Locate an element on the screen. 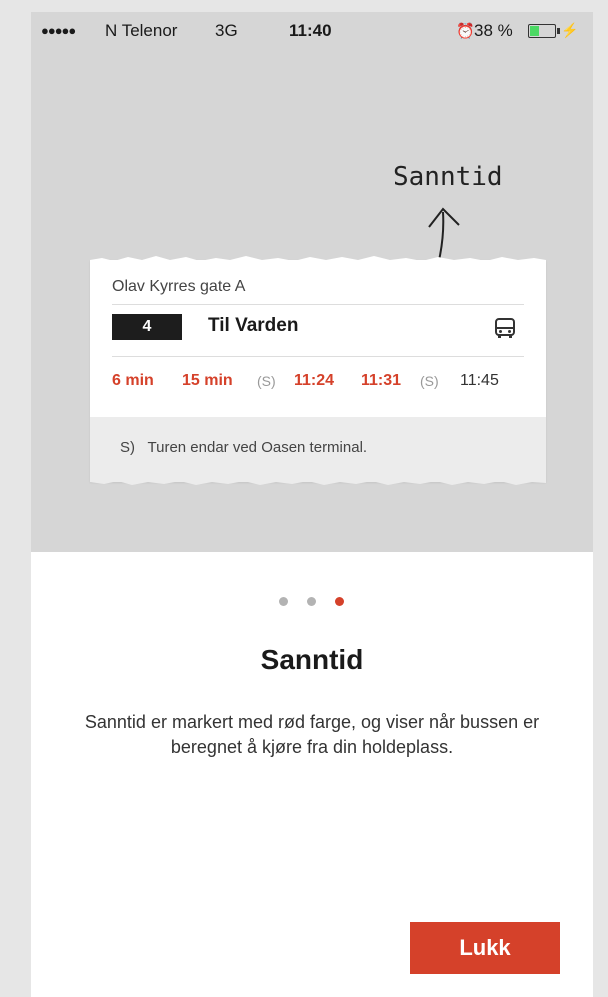  departure-realtime: 11:24 is located at coordinates (314, 380).